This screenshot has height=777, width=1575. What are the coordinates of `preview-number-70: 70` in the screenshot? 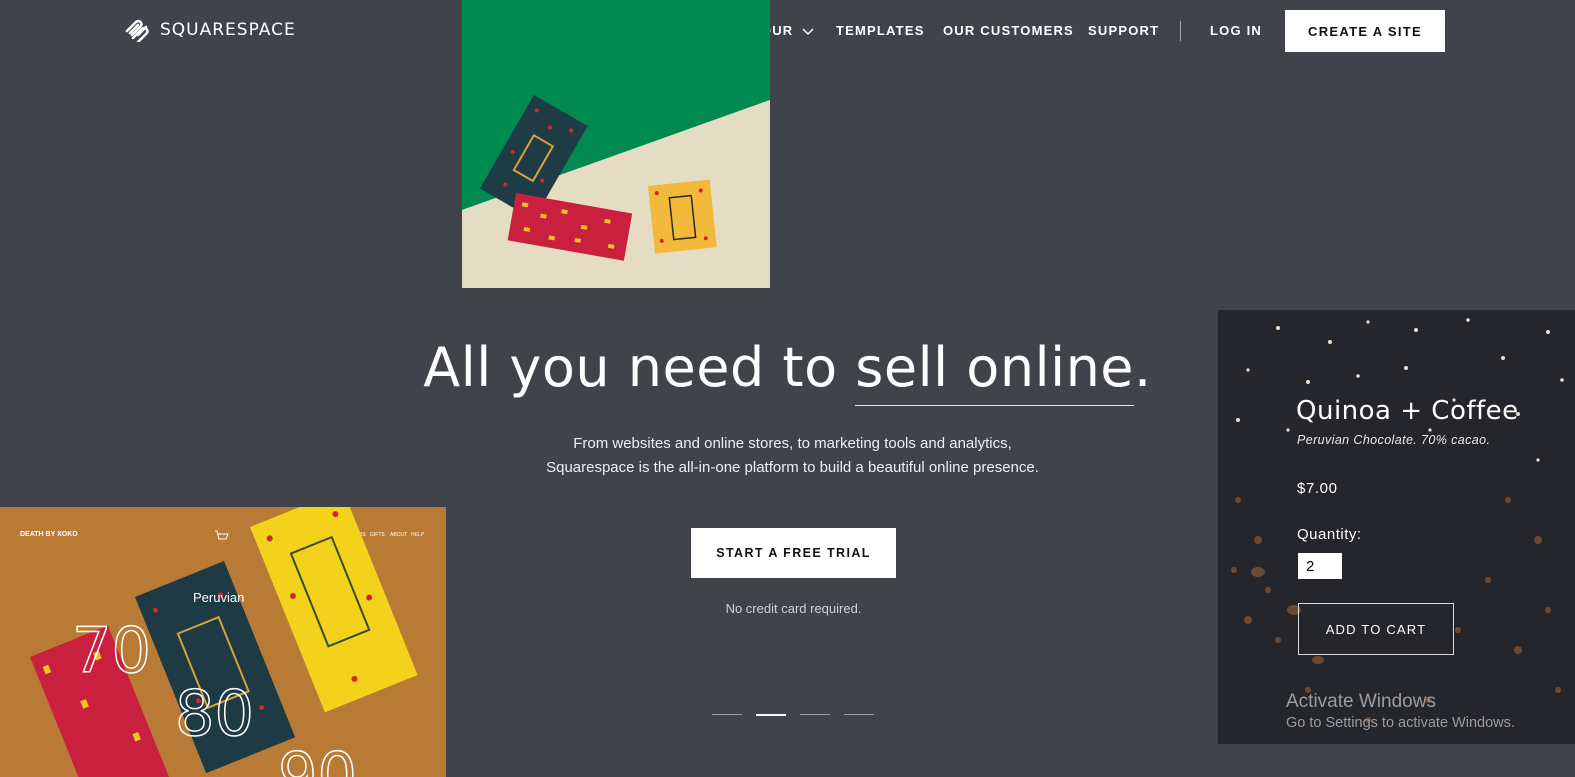 It's located at (111, 650).